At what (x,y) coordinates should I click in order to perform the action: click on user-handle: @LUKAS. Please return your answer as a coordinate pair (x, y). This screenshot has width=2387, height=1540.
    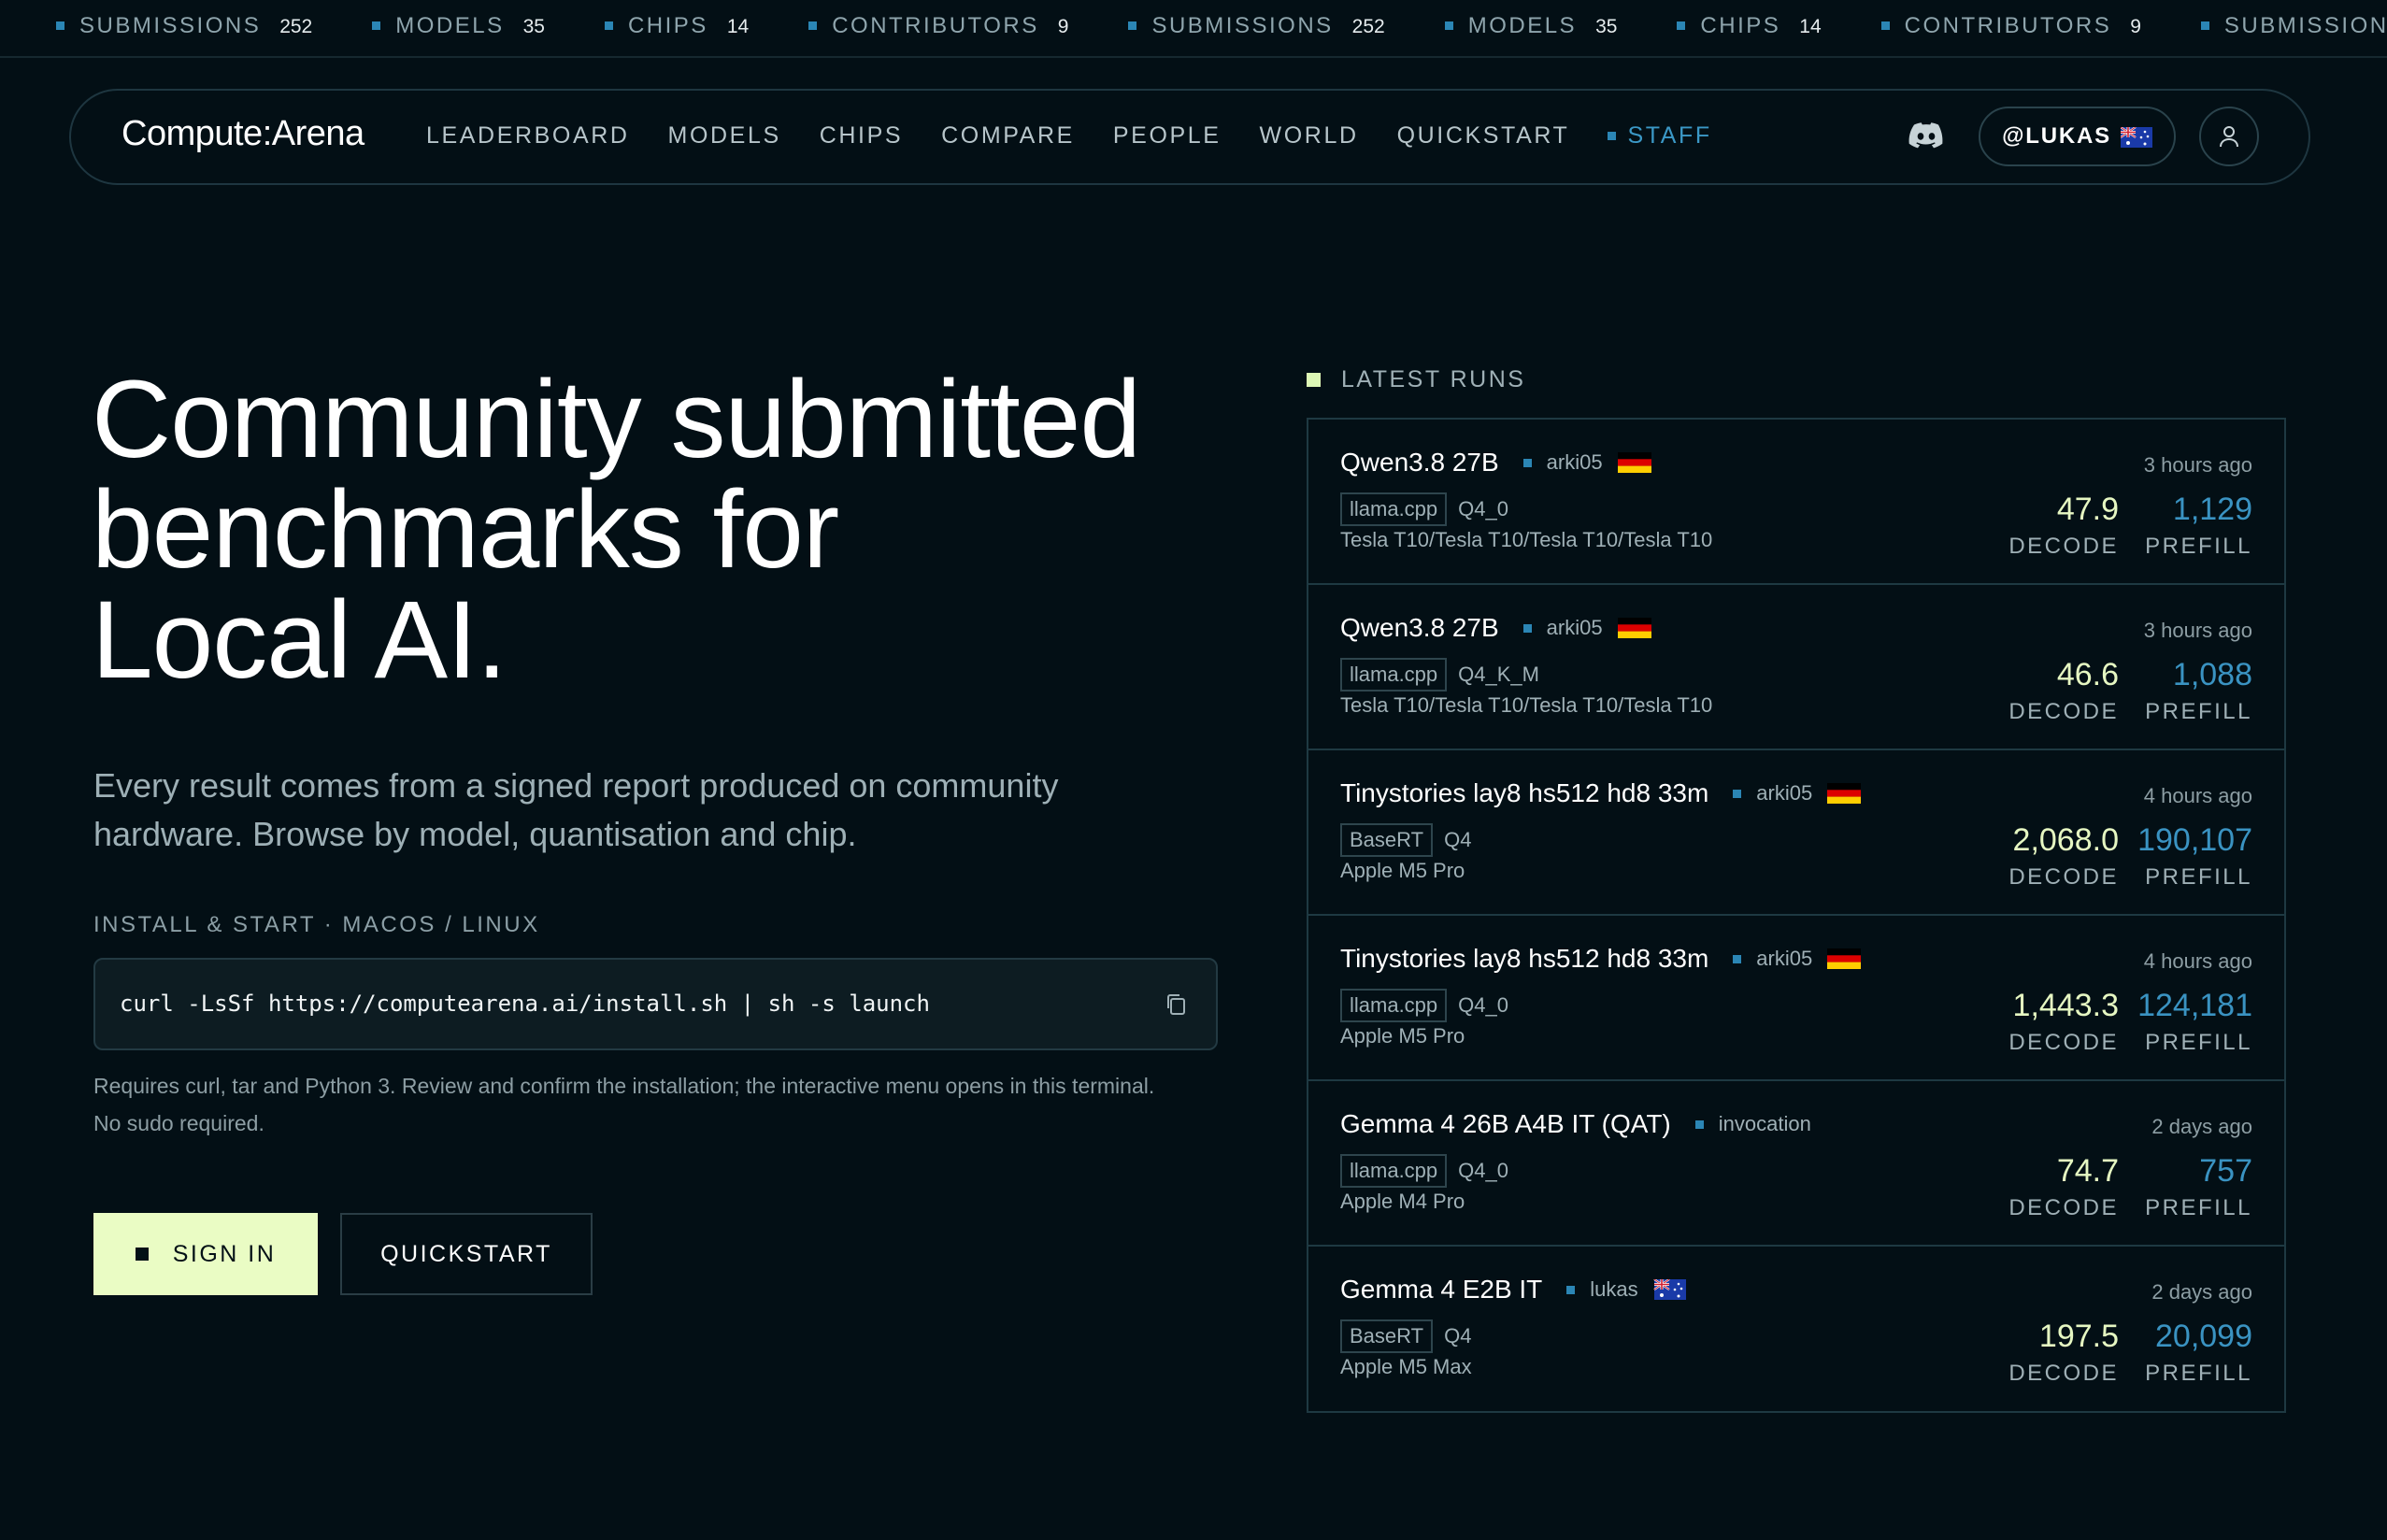
    Looking at the image, I should click on (2056, 136).